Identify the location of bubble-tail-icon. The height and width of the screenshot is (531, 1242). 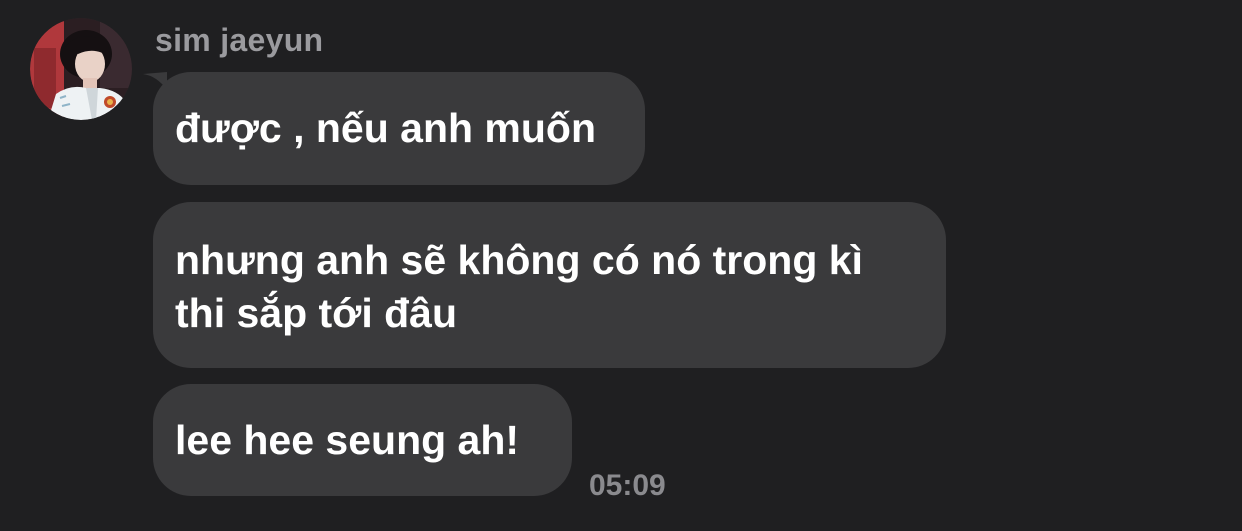
(155, 81).